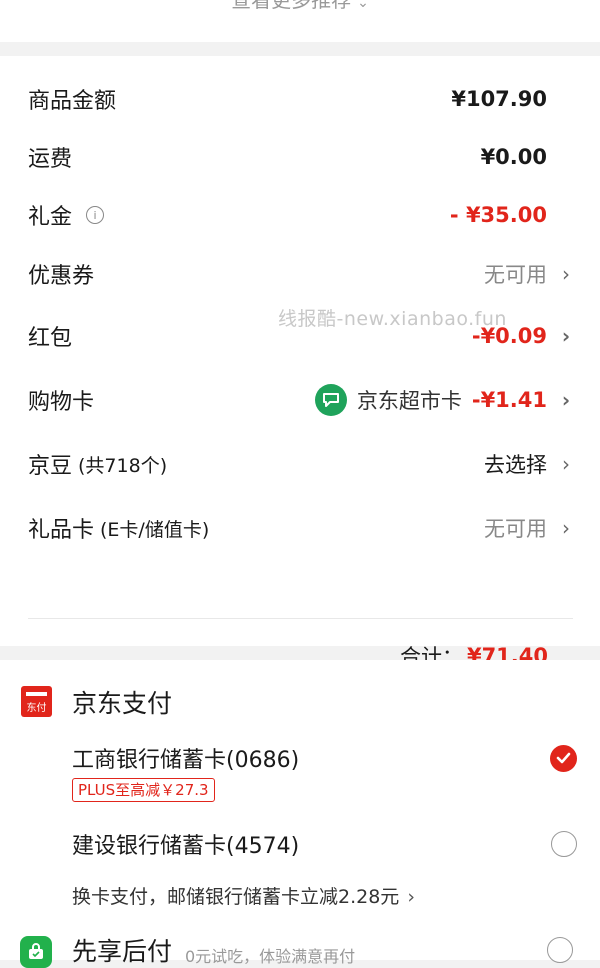 The image size is (600, 968). What do you see at coordinates (61, 530) in the screenshot?
I see `gift-card-label: 礼品卡` at bounding box center [61, 530].